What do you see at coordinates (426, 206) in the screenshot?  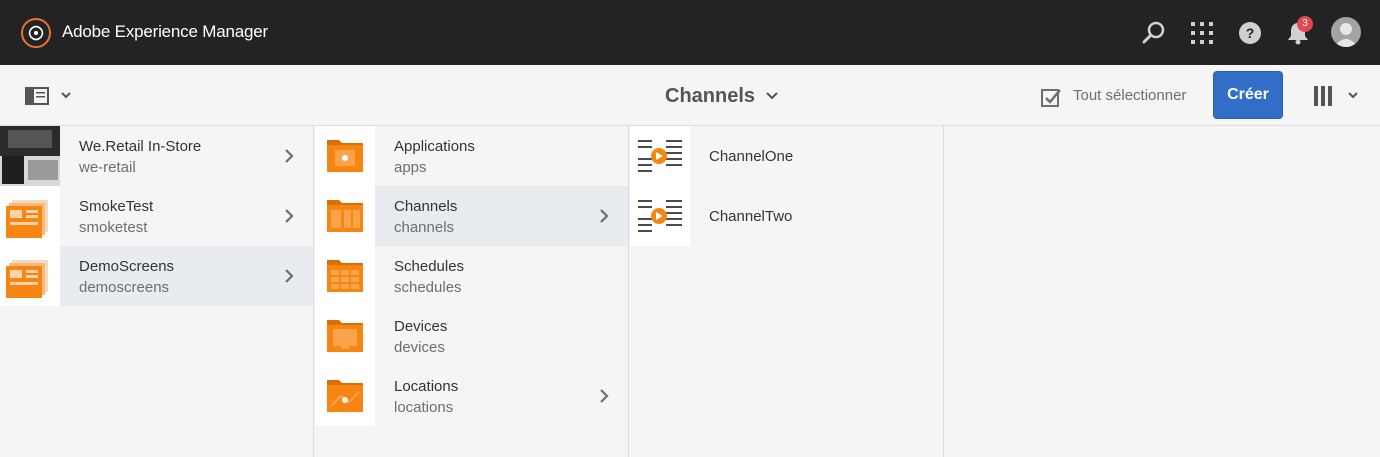 I see `item-title: Channels` at bounding box center [426, 206].